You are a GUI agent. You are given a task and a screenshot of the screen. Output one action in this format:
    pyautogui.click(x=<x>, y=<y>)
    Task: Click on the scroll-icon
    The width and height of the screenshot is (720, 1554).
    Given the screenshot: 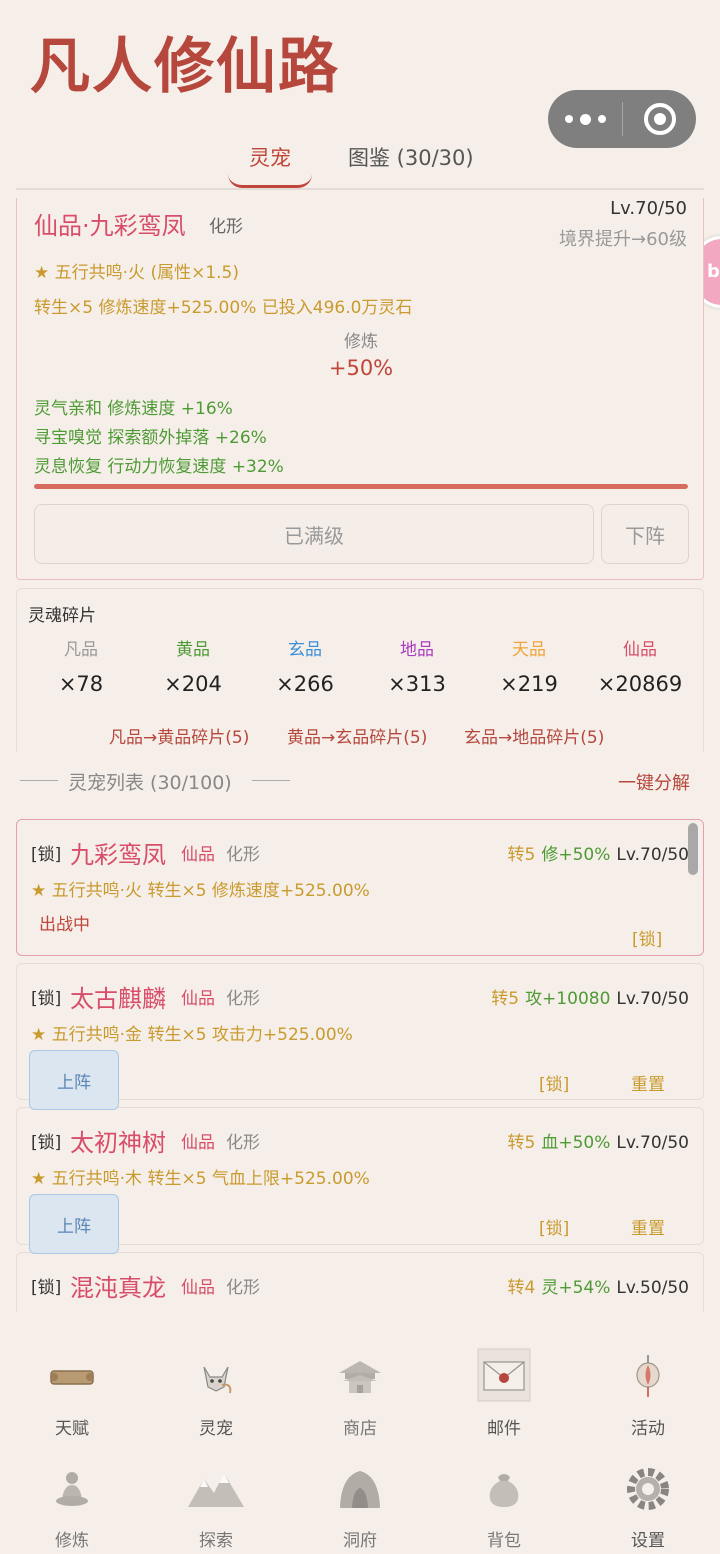 What is the action you would take?
    pyautogui.click(x=72, y=1377)
    